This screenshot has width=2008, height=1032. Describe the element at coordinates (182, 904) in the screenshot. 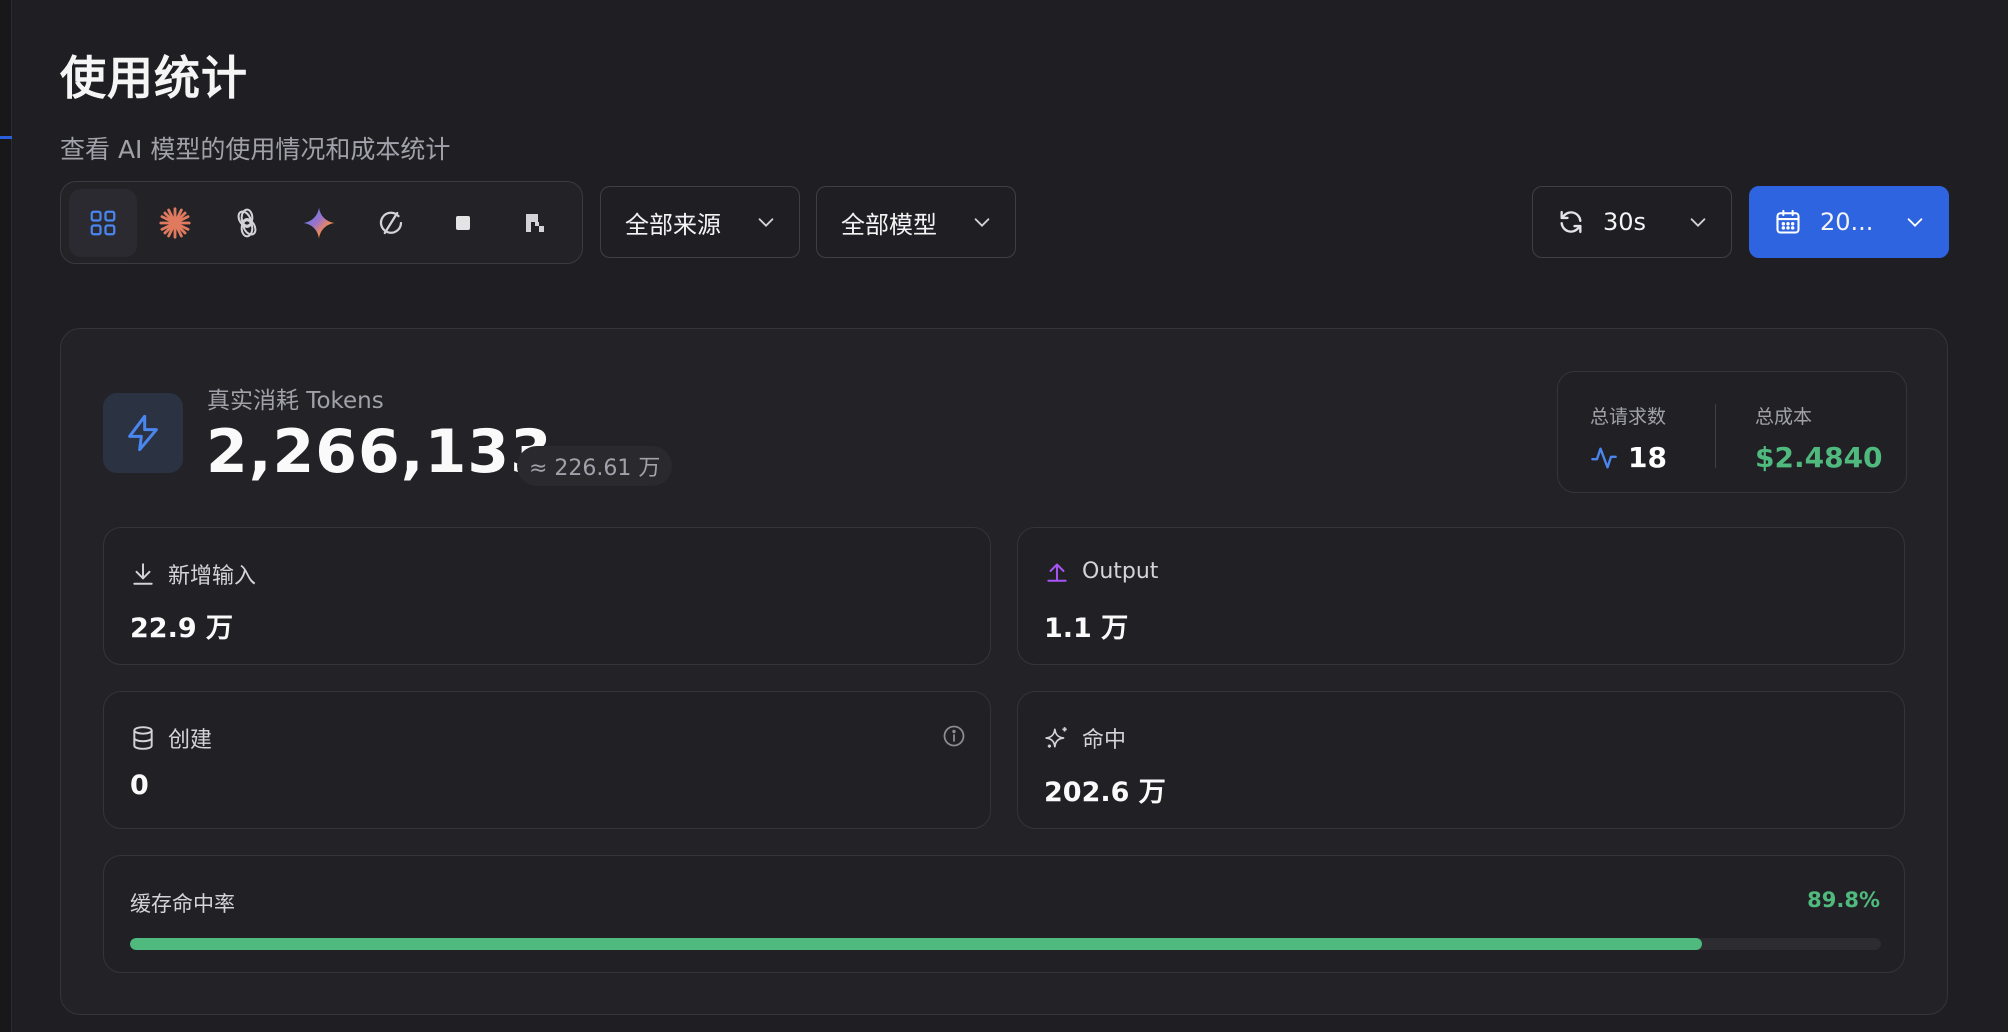

I see `cache-hit-rate-label: 缓存命中率` at that location.